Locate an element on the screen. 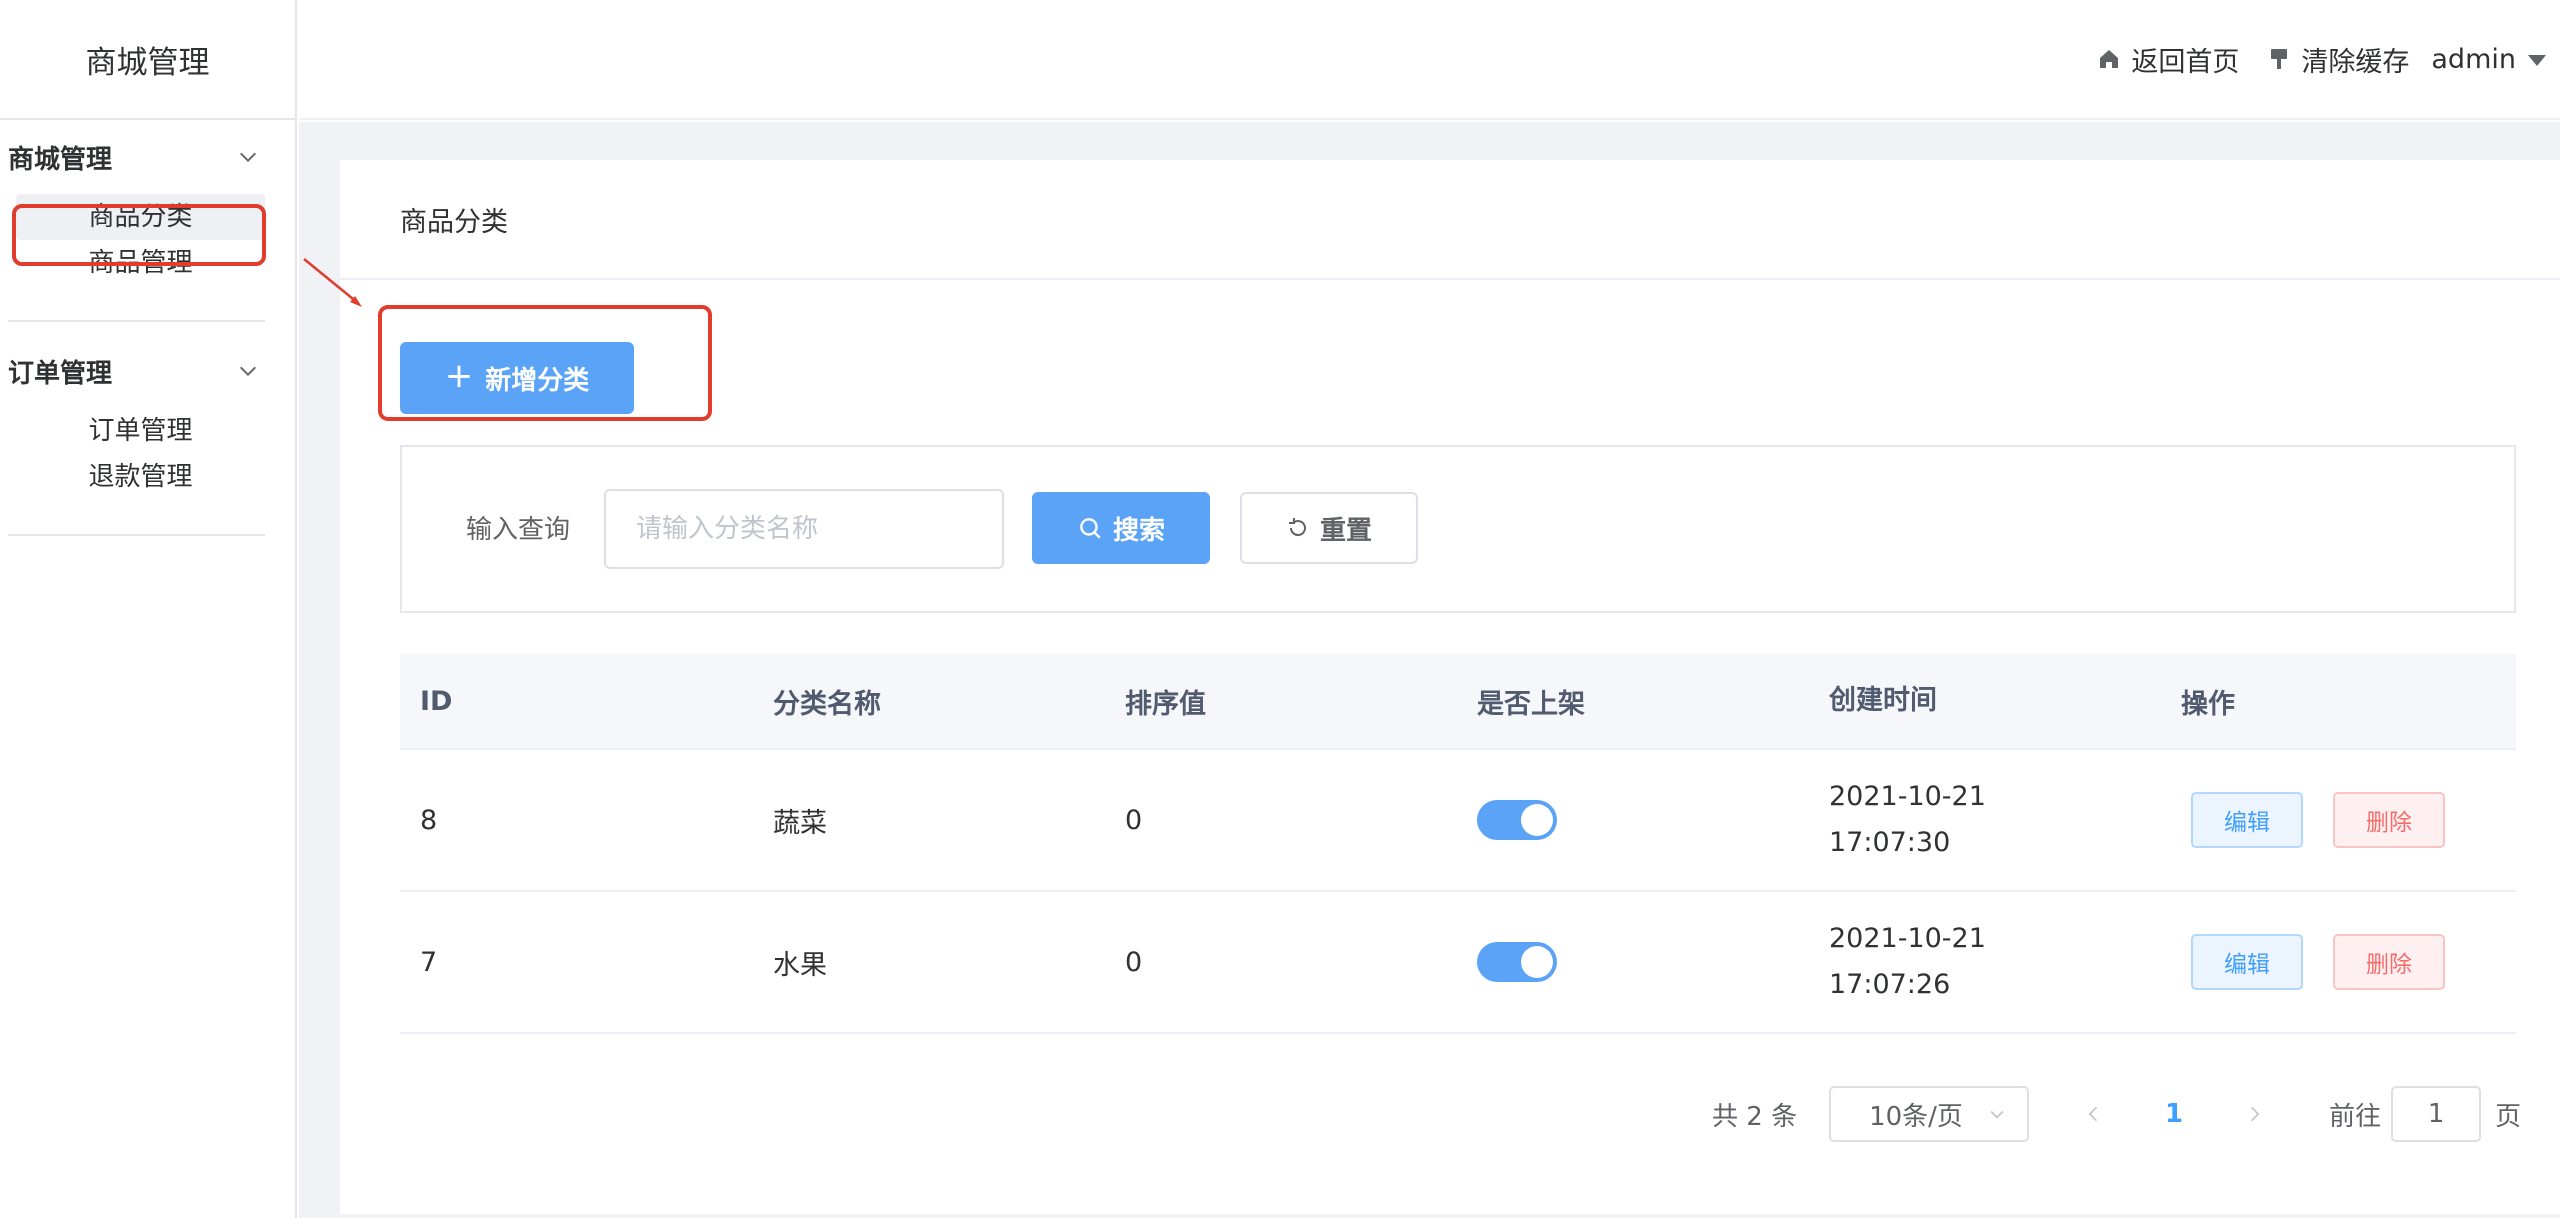 The image size is (2560, 1218). home-link: 返回首页 is located at coordinates (2168, 59).